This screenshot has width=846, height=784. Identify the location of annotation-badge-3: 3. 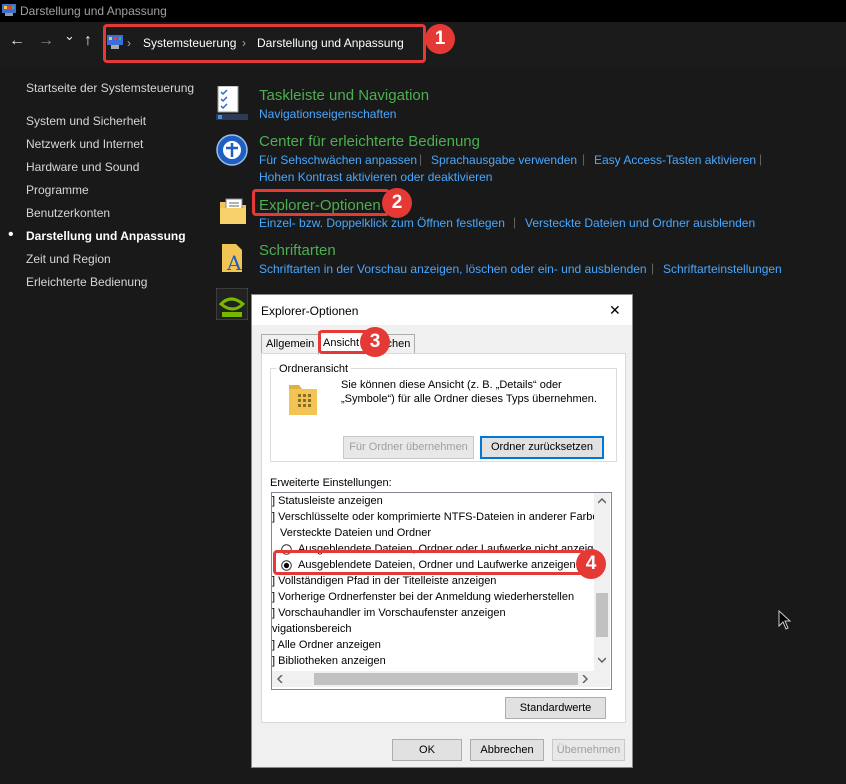
(375, 342).